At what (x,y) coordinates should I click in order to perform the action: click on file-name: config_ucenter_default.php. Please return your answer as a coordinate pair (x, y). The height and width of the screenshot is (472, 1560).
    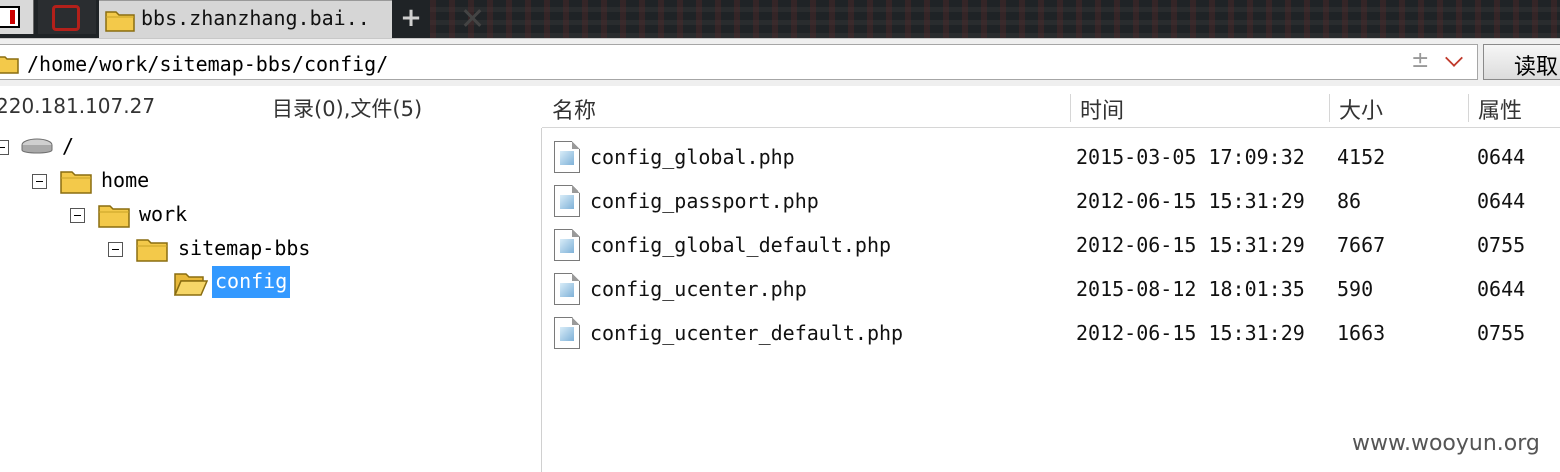
    Looking at the image, I should click on (747, 333).